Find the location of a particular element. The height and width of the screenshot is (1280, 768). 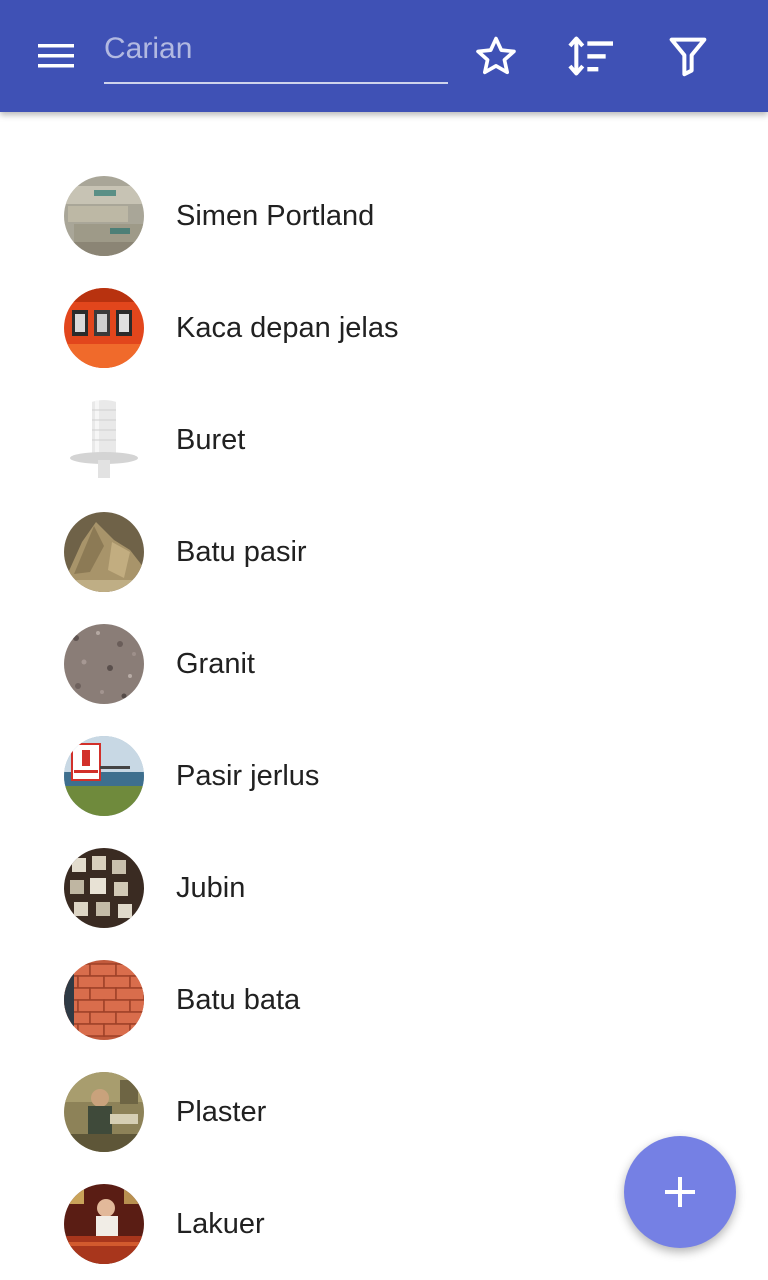

filter-icon is located at coordinates (688, 57).